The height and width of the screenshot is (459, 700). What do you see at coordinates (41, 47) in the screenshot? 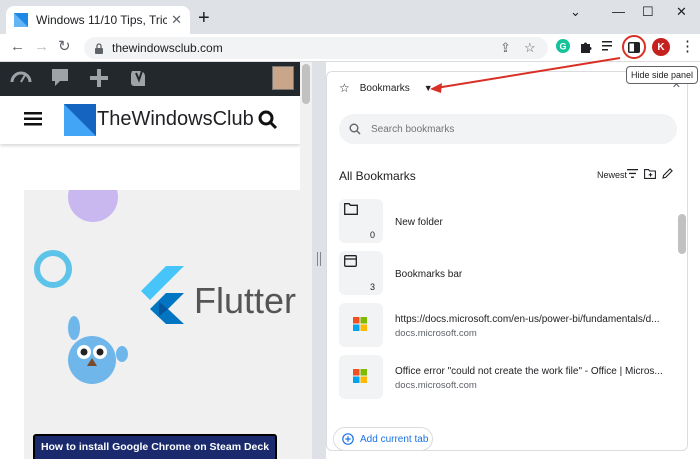
I see `forward-icon: →` at bounding box center [41, 47].